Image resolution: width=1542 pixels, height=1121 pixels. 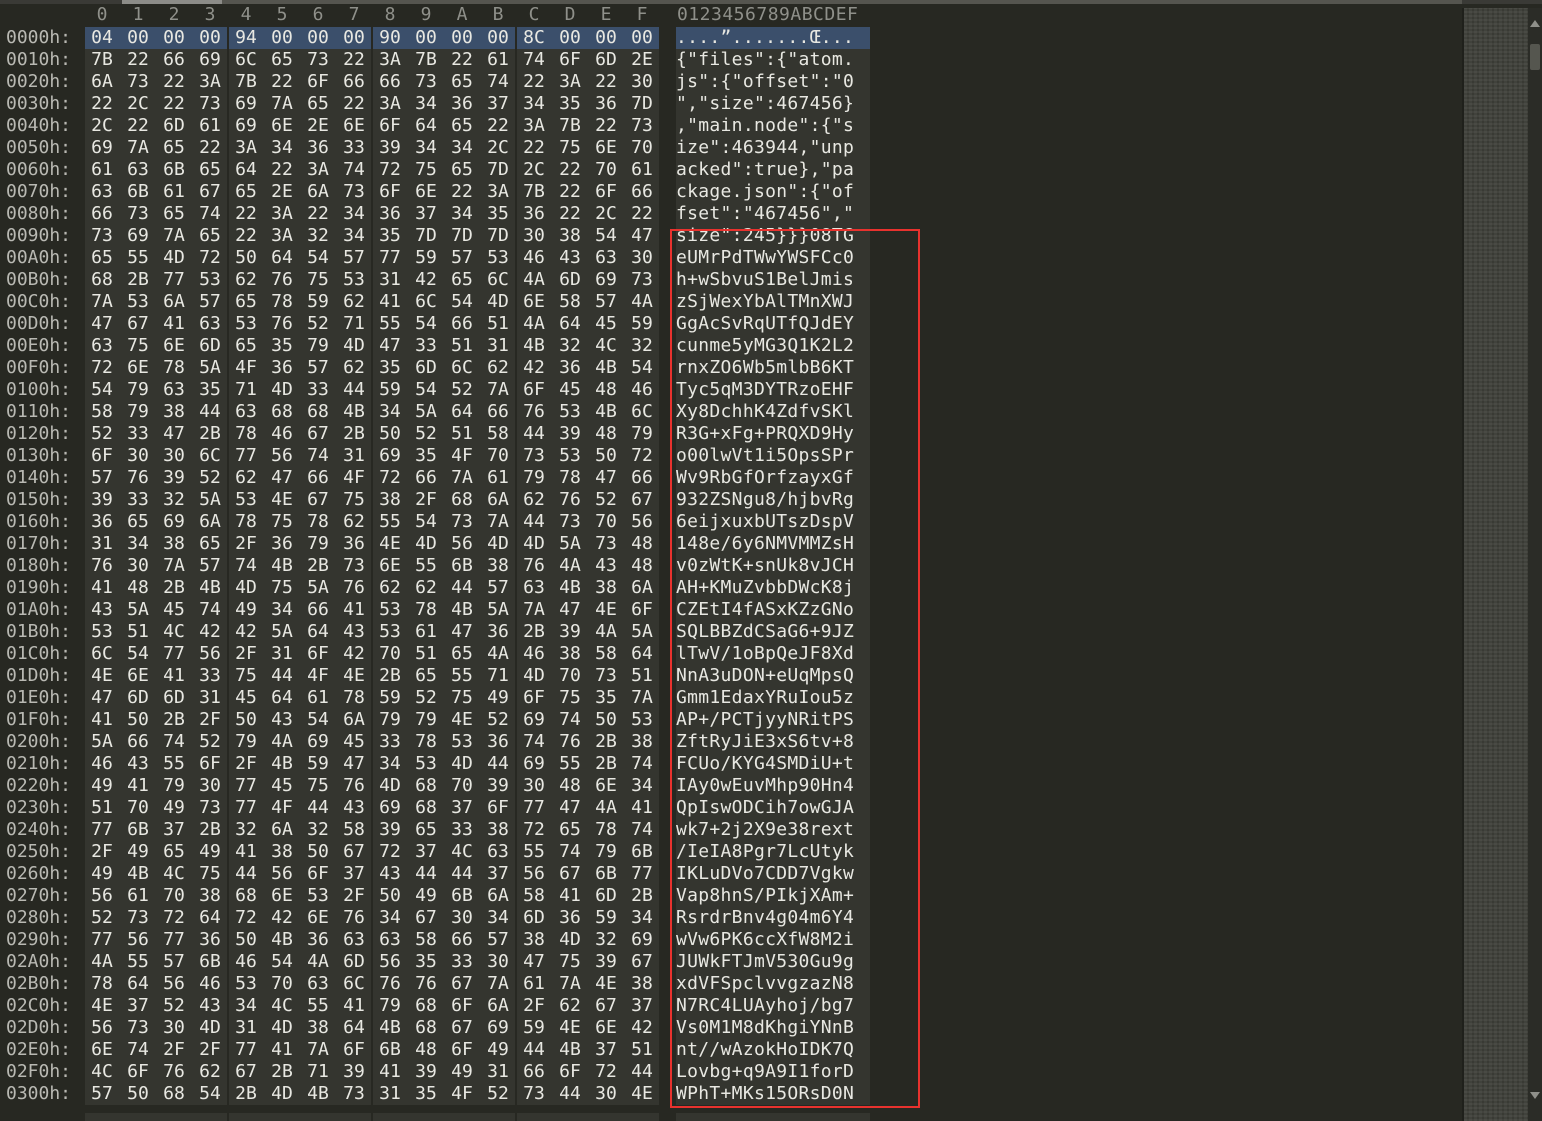 I want to click on hex-byte: 72, so click(x=534, y=830).